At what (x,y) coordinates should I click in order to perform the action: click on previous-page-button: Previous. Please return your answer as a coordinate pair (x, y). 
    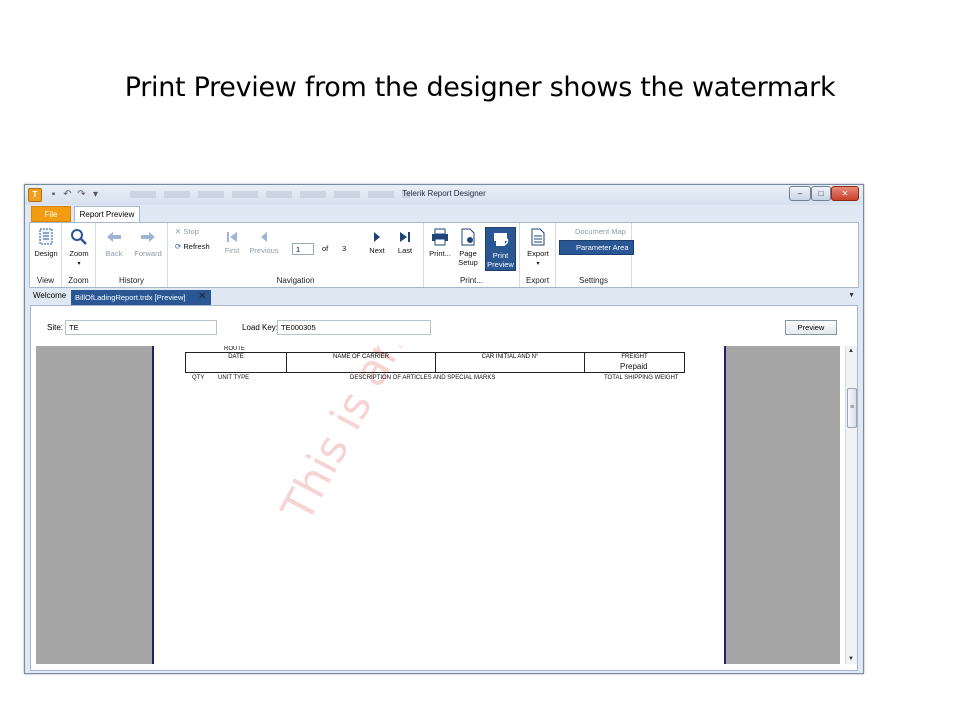
    Looking at the image, I should click on (264, 243).